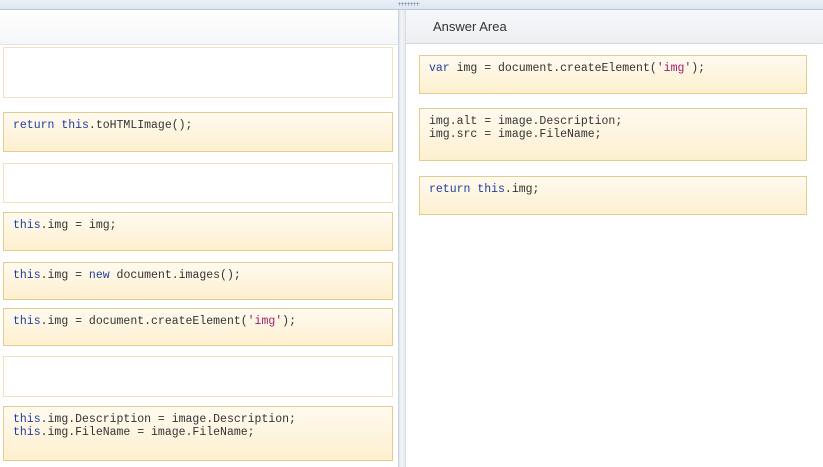 The width and height of the screenshot is (823, 467). Describe the element at coordinates (198, 132) in the screenshot. I see `code-tile: return this.toHTMLImage();` at that location.